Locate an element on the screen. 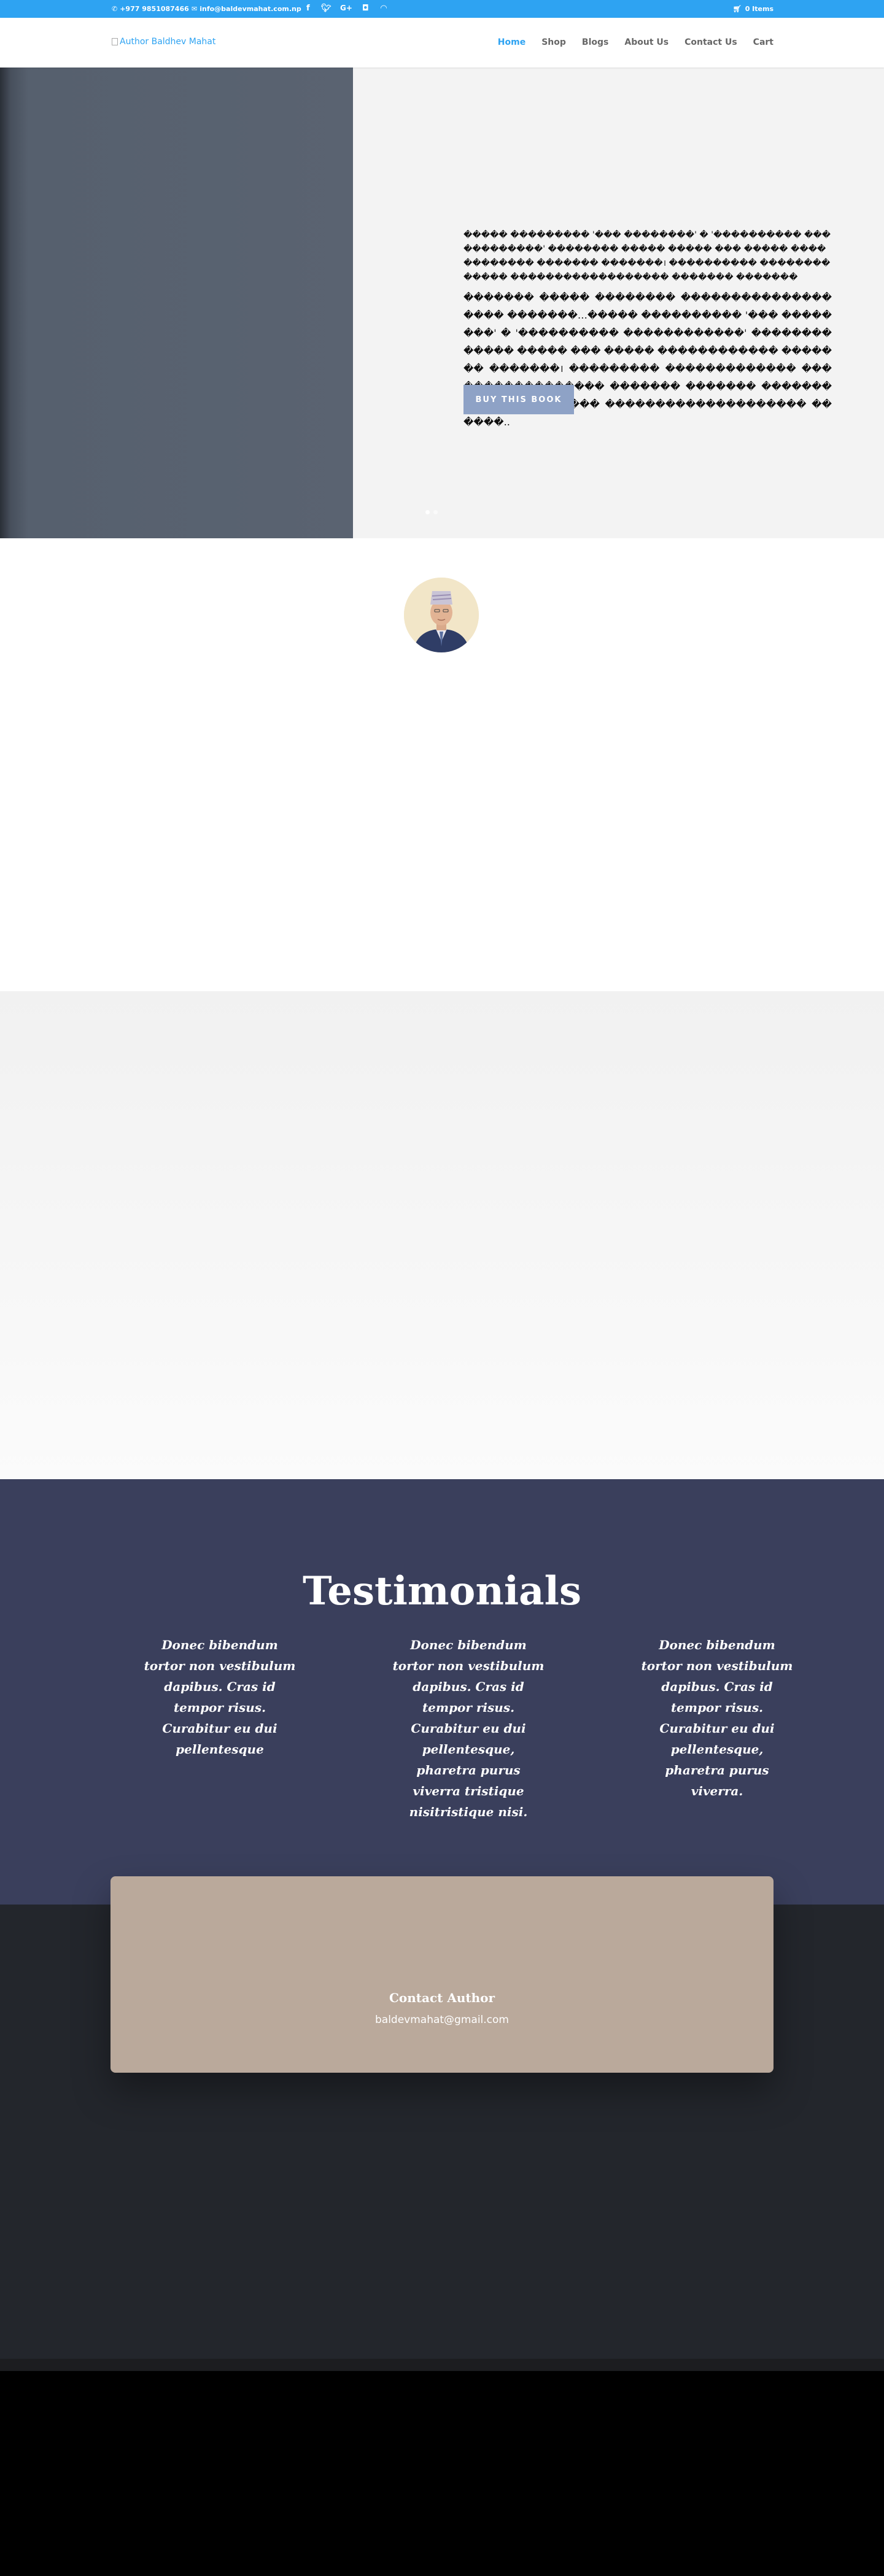  contact-title: Contact Author is located at coordinates (442, 1997).